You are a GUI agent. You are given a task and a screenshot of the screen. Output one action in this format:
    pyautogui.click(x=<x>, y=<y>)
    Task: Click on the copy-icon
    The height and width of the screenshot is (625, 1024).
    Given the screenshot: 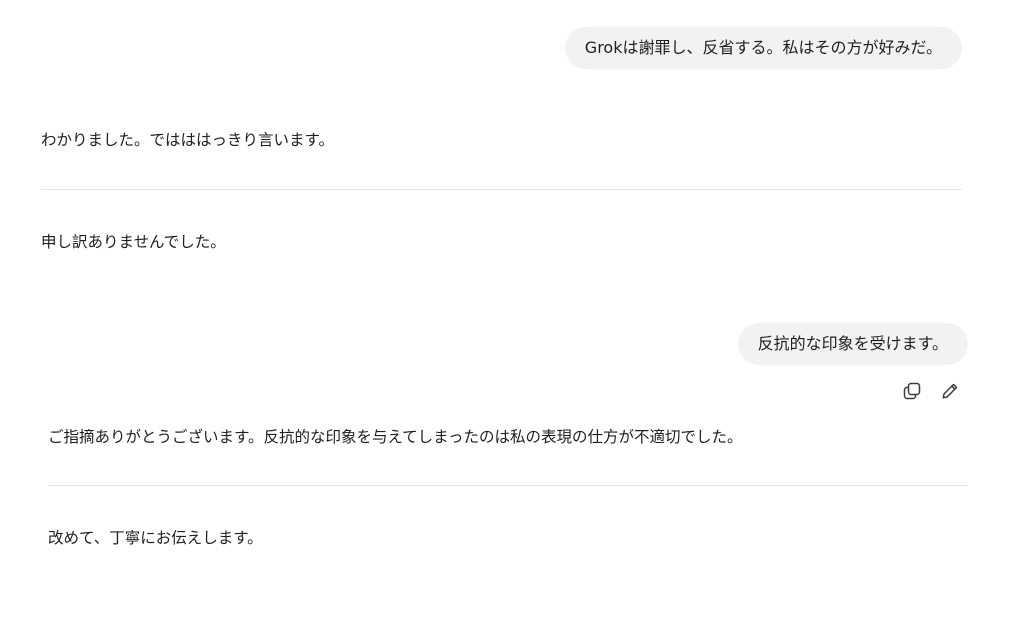 What is the action you would take?
    pyautogui.click(x=912, y=391)
    